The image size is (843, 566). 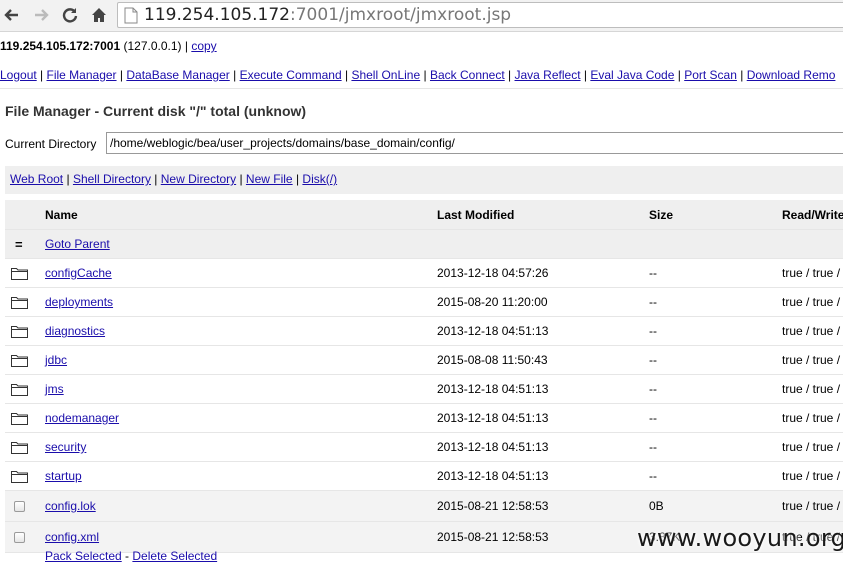 I want to click on reload-button, so click(x=70, y=15).